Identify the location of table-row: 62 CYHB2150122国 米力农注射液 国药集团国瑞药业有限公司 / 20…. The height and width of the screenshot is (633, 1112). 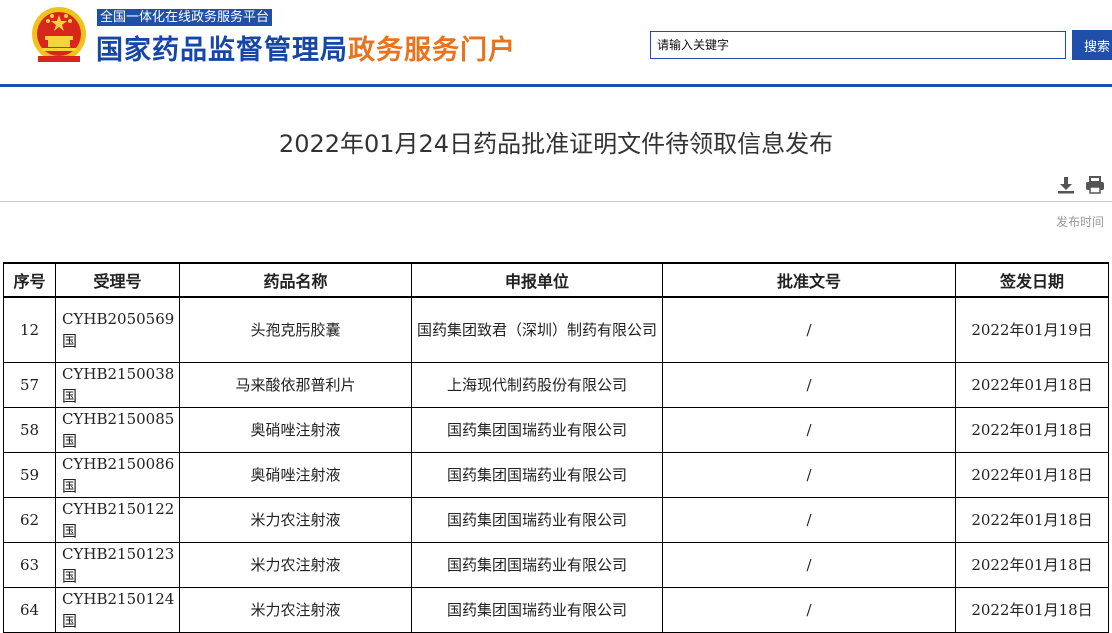
(556, 520).